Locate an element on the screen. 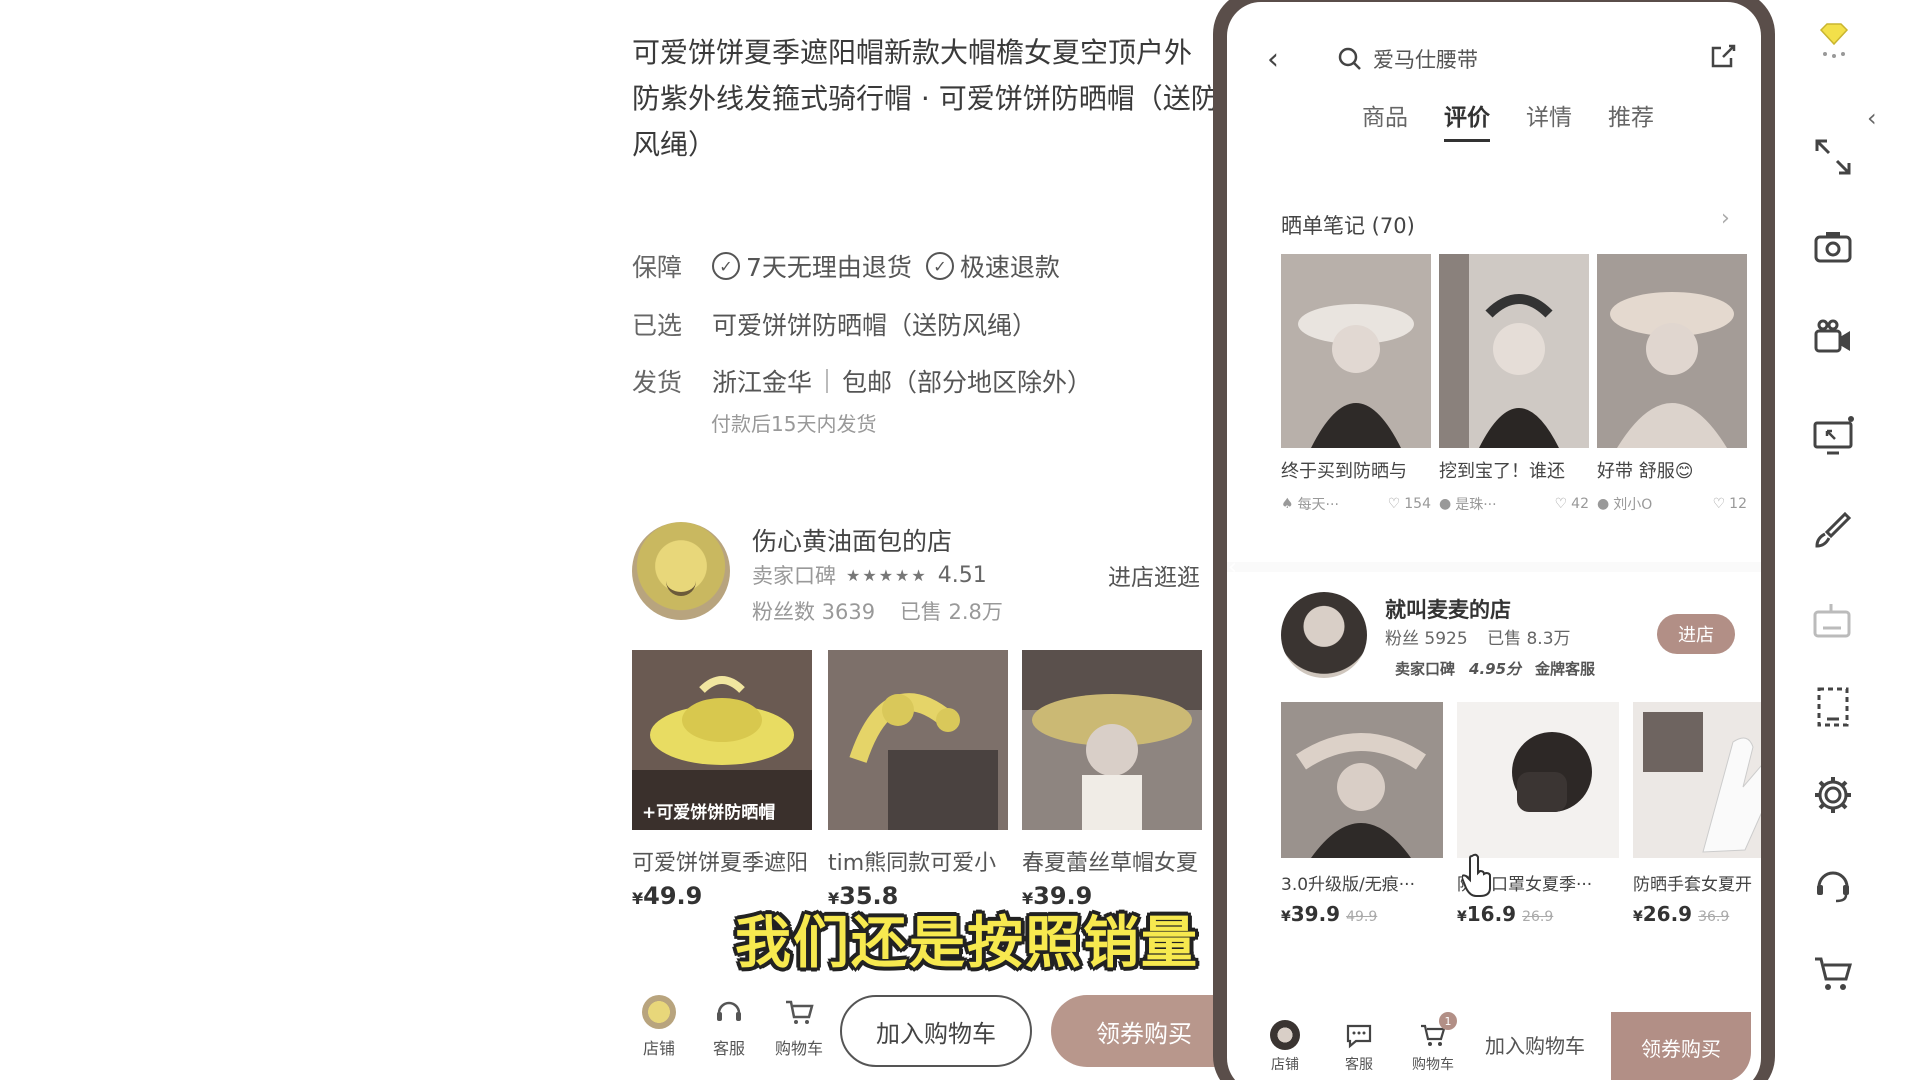 The image size is (1920, 1080). monitor-icon is located at coordinates (1833, 435).